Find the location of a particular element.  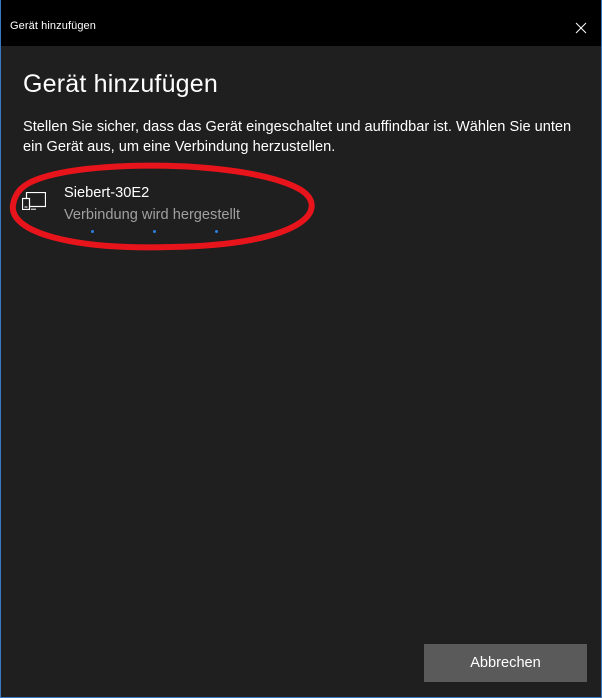

device-list-item: Siebert-30E2 Verbindung wird hergestellt is located at coordinates (169, 209).